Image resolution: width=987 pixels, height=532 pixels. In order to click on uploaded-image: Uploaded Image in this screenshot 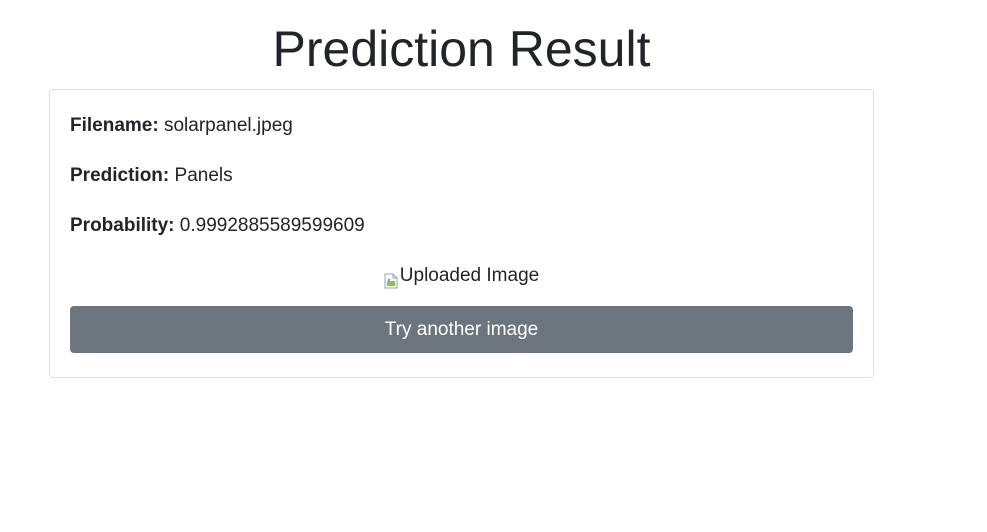, I will do `click(461, 276)`.